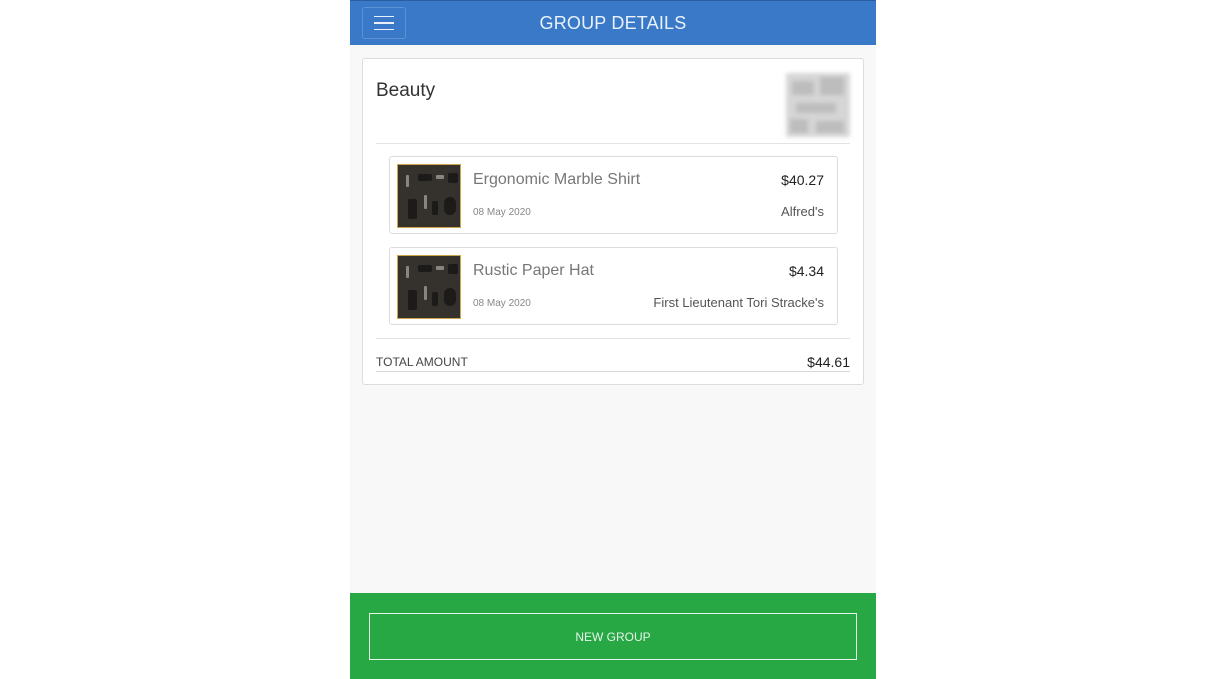 Image resolution: width=1226 pixels, height=679 pixels. Describe the element at coordinates (613, 371) in the screenshot. I see `total-underline` at that location.